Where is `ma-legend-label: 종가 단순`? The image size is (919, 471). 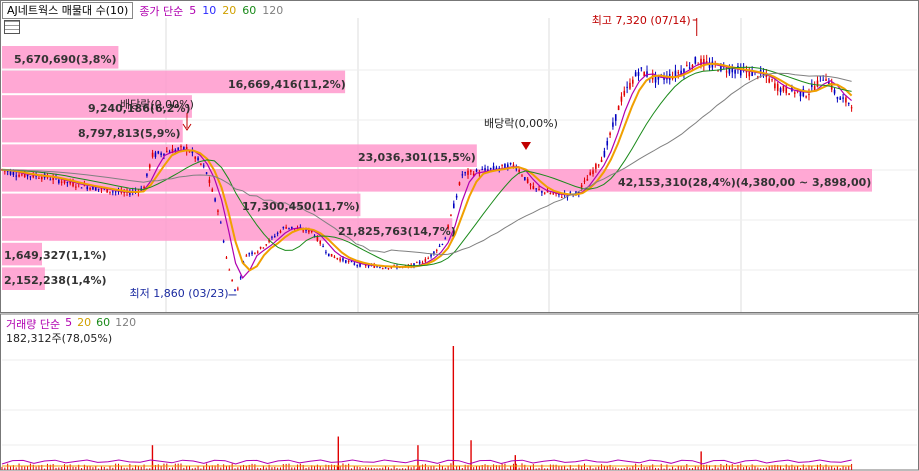 ma-legend-label: 종가 단순 is located at coordinates (161, 11).